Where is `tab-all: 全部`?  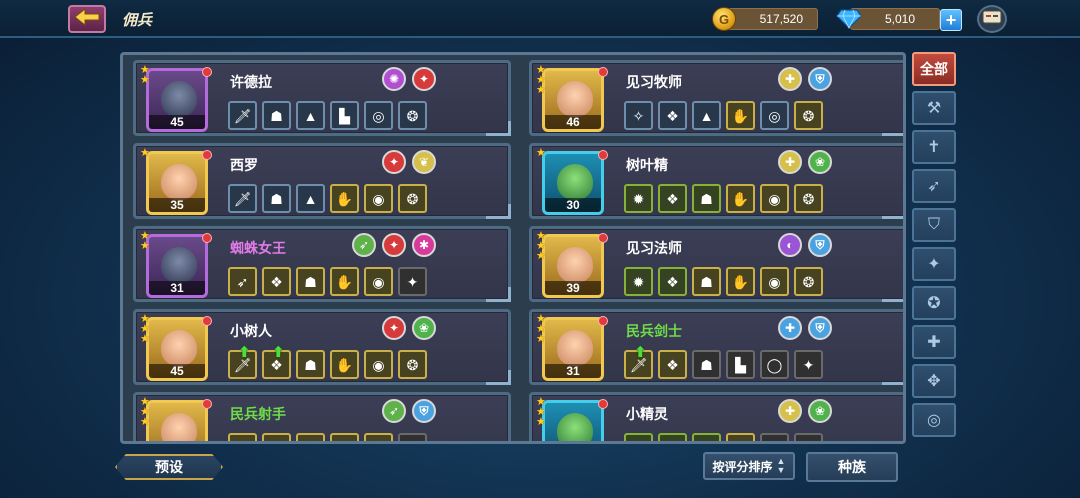 tab-all: 全部 is located at coordinates (934, 69).